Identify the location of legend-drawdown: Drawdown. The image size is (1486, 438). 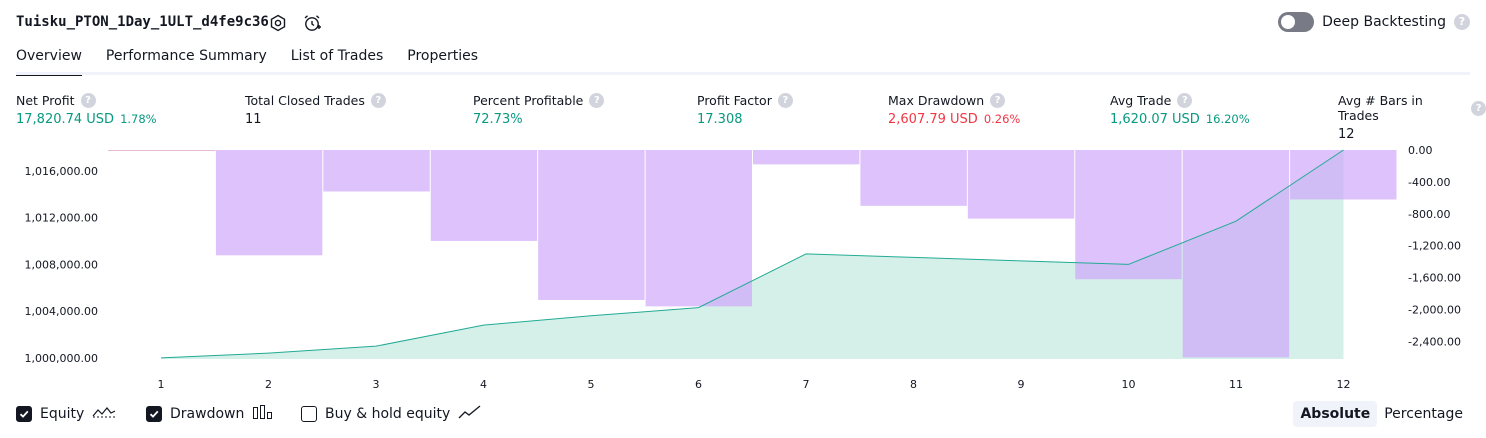
(210, 414).